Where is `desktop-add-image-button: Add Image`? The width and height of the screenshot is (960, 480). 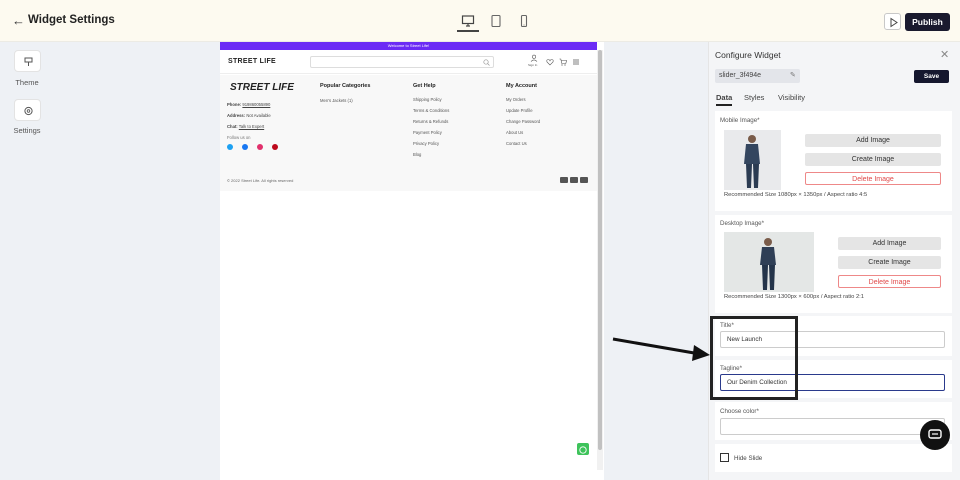 desktop-add-image-button: Add Image is located at coordinates (889, 243).